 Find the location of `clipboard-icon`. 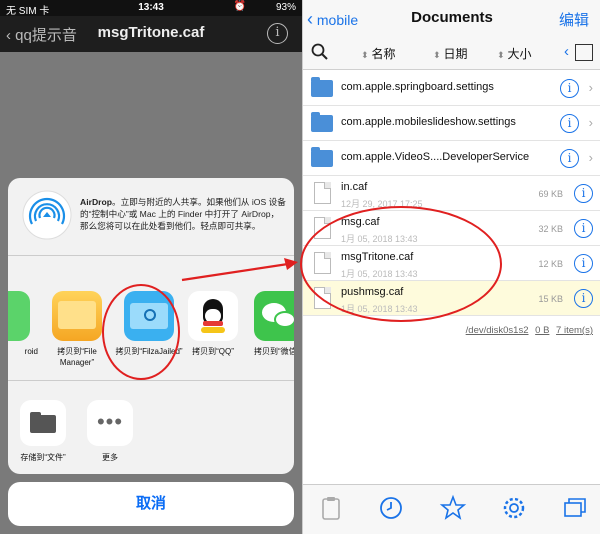

clipboard-icon is located at coordinates (331, 508).